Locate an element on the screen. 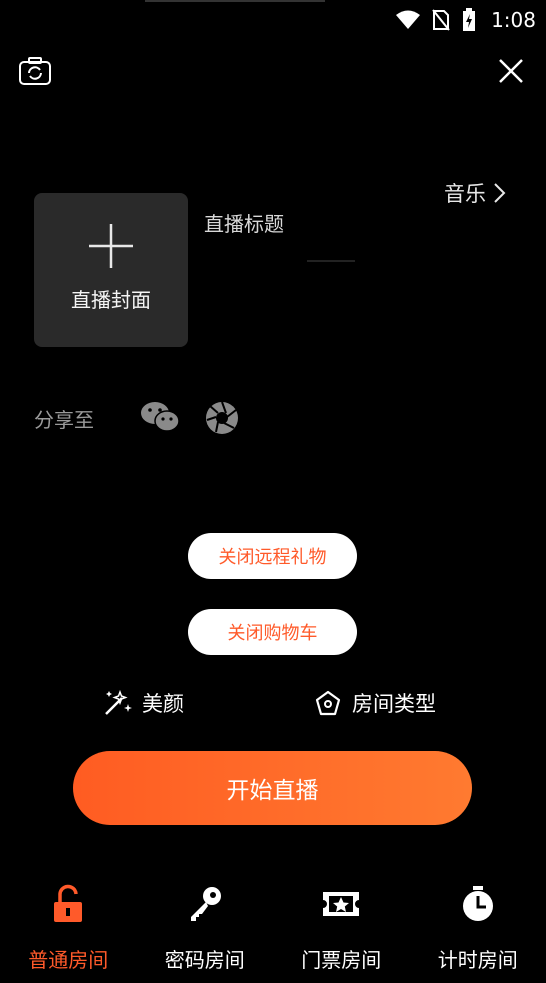 This screenshot has height=983, width=546. start-live-button: 开始直播 is located at coordinates (272, 788).